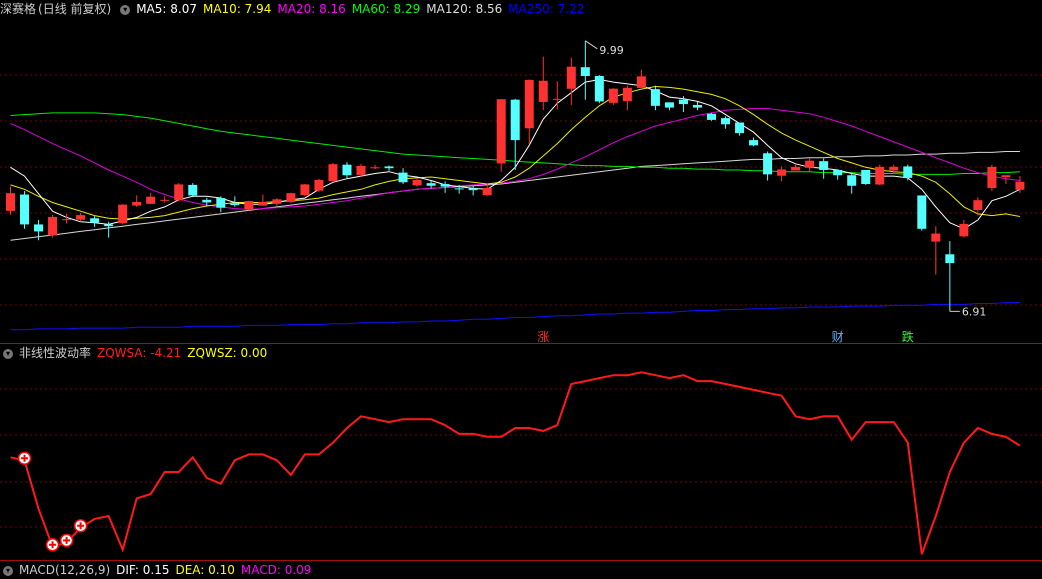 This screenshot has height=579, width=1042. I want to click on ma-readout-0: MA5: 8.07, so click(166, 9).